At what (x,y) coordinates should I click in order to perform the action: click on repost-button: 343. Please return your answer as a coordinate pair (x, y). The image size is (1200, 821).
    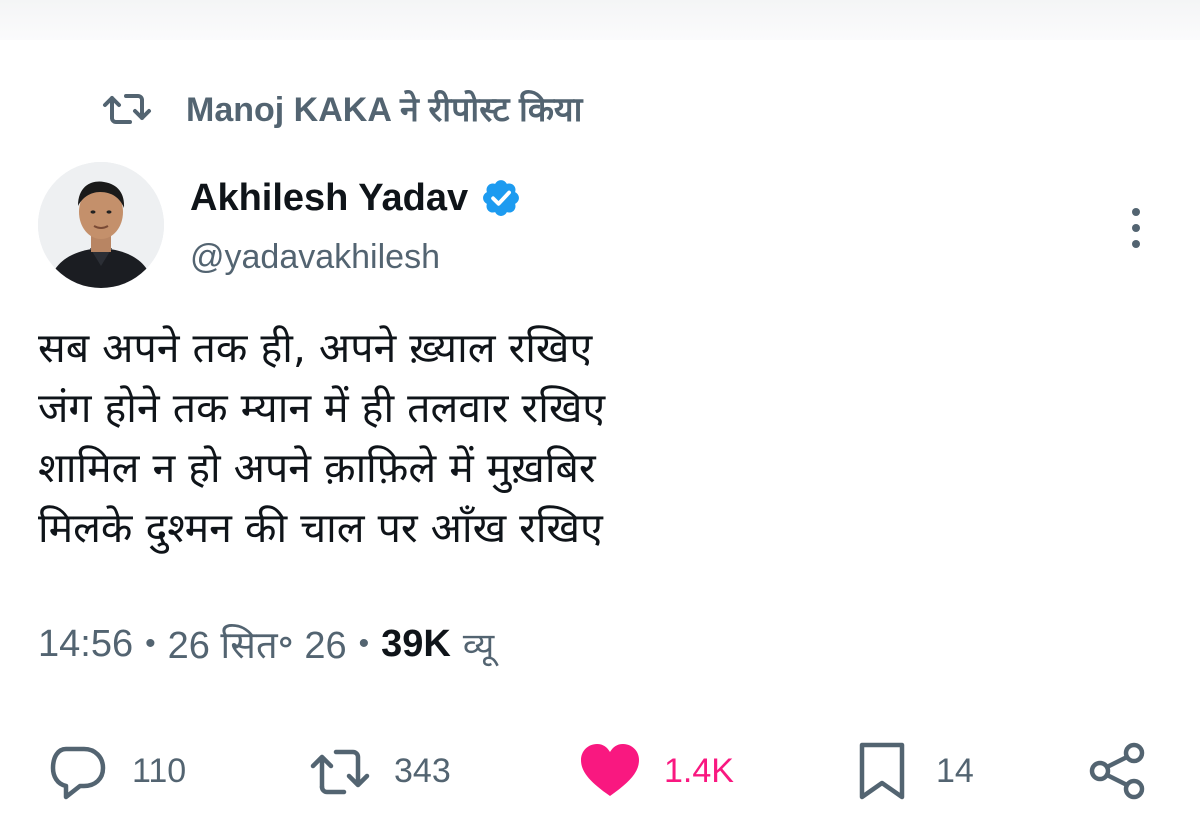
    Looking at the image, I should click on (379, 771).